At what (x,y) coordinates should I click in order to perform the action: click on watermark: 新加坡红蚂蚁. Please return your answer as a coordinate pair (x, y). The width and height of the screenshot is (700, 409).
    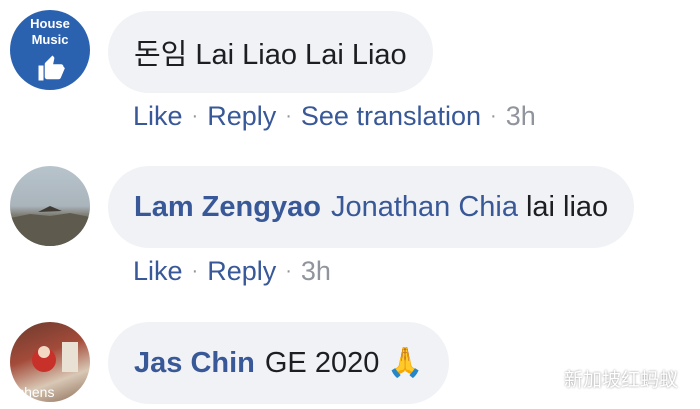
    Looking at the image, I should click on (604, 378).